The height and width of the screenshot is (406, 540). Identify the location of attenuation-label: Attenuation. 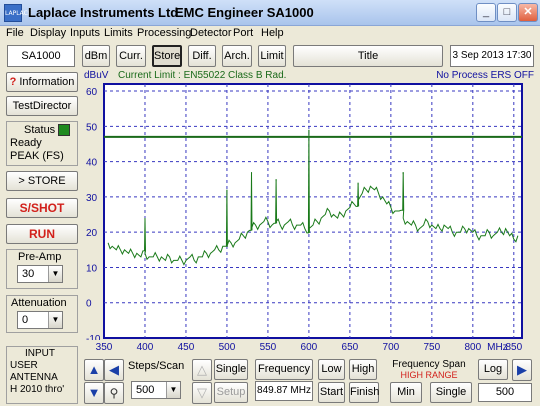
(39, 303).